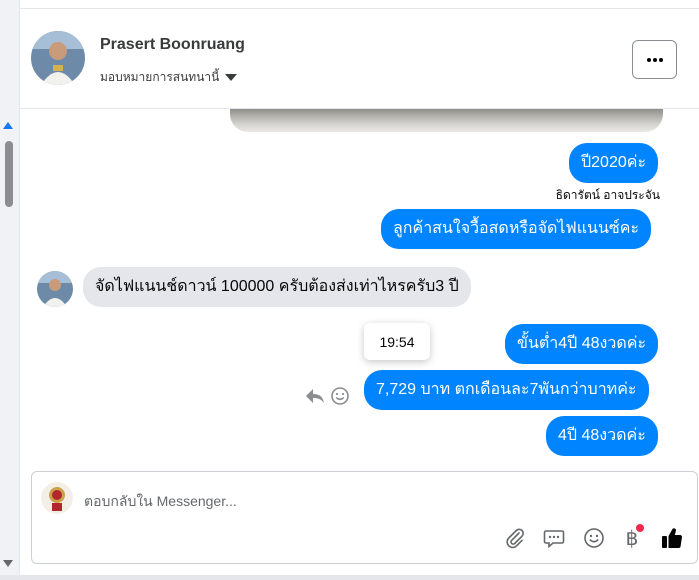  What do you see at coordinates (340, 396) in the screenshot?
I see `smiley-icon` at bounding box center [340, 396].